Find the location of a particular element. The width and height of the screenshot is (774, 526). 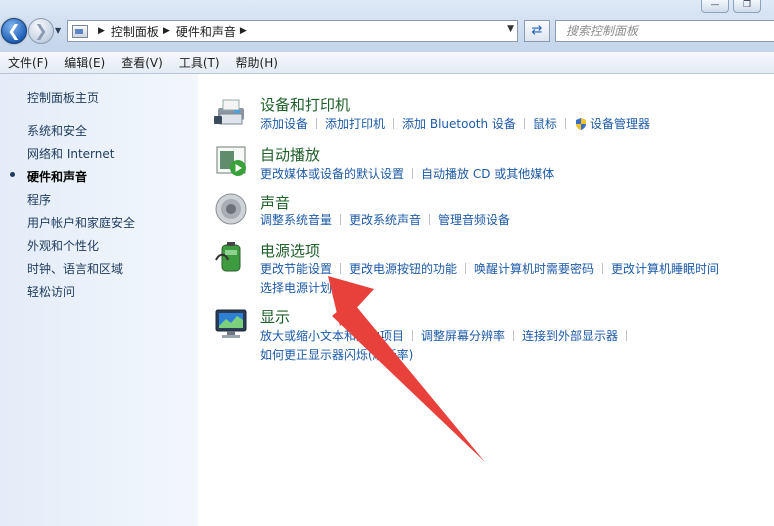

sidebar-item-clock-region: 时钟、语言和区域 is located at coordinates (75, 268).